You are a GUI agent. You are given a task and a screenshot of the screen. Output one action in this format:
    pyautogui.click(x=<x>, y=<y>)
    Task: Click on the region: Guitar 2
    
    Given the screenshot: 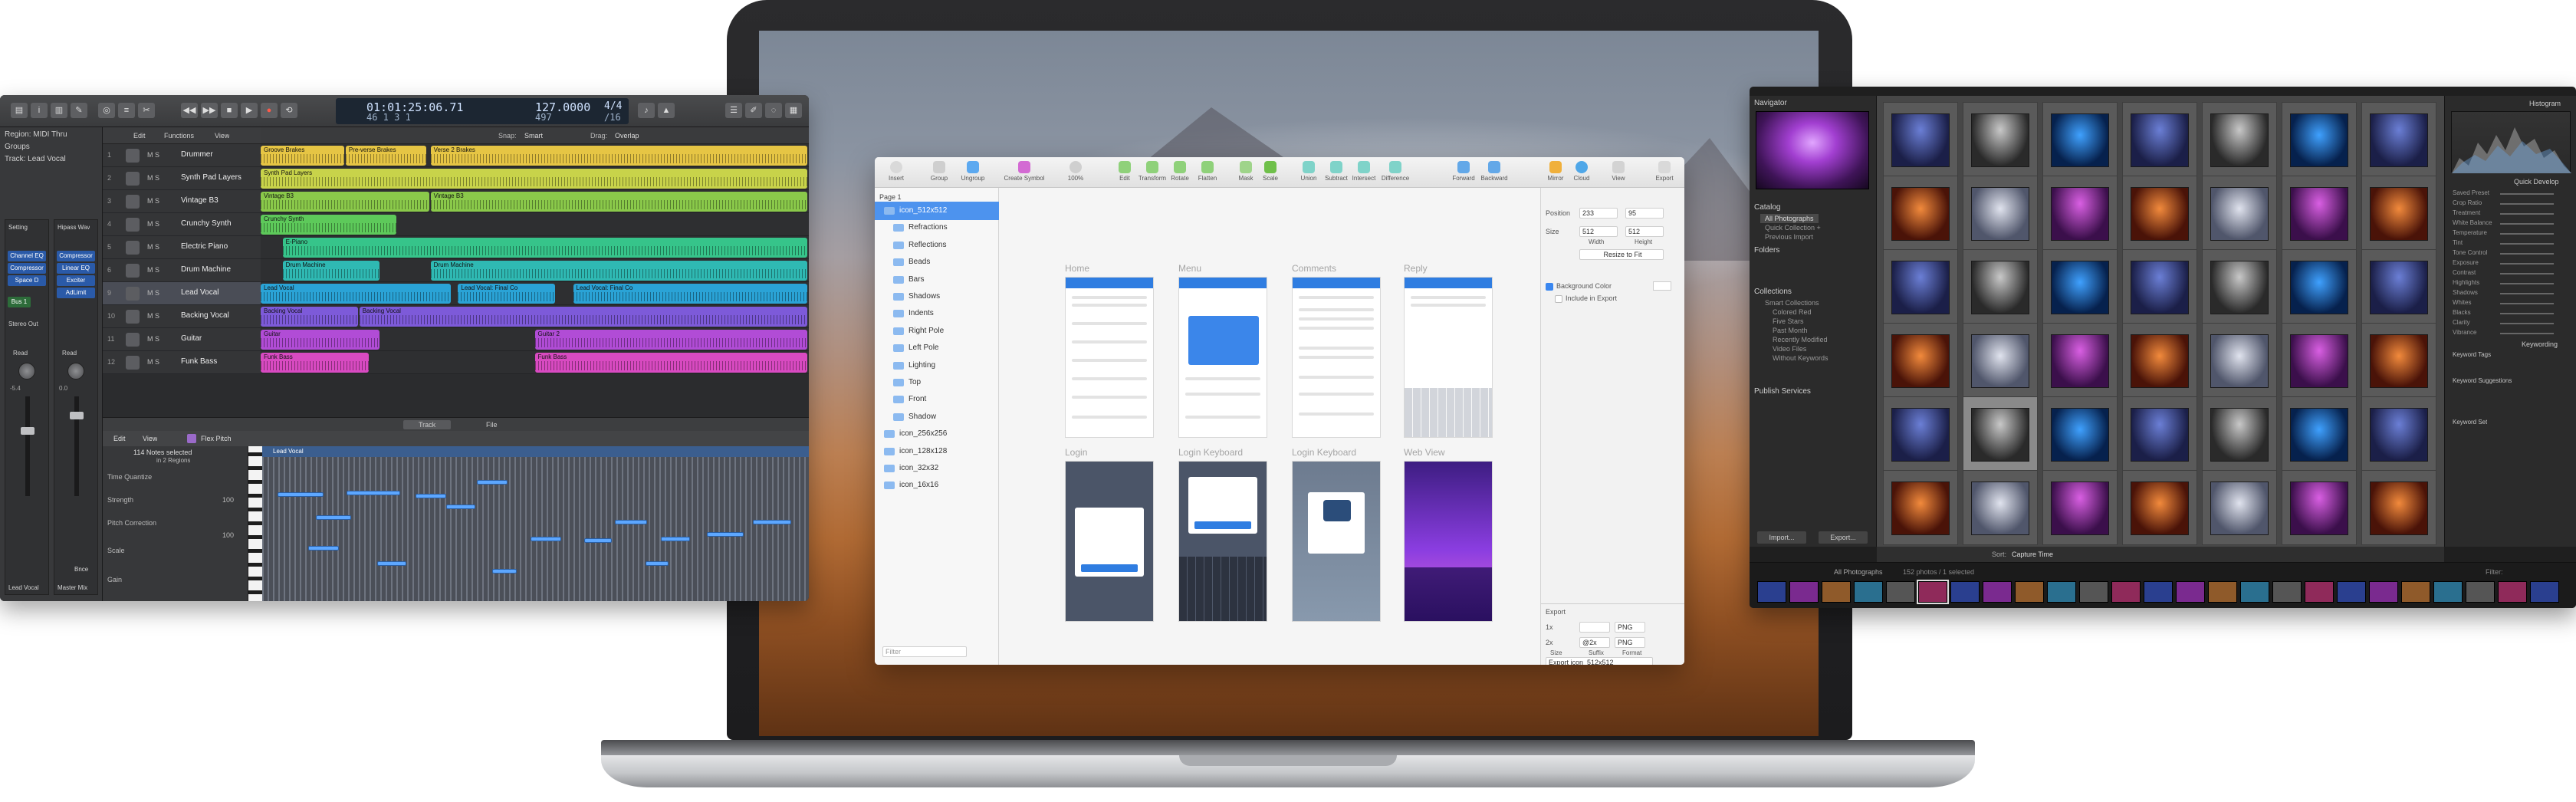 What is the action you would take?
    pyautogui.click(x=671, y=340)
    